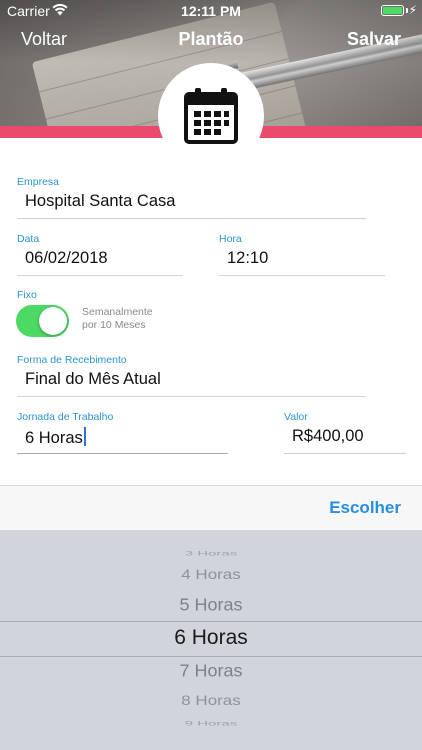  Describe the element at coordinates (114, 324) in the screenshot. I see `fixo-desc-line2: por 10 Meses` at that location.